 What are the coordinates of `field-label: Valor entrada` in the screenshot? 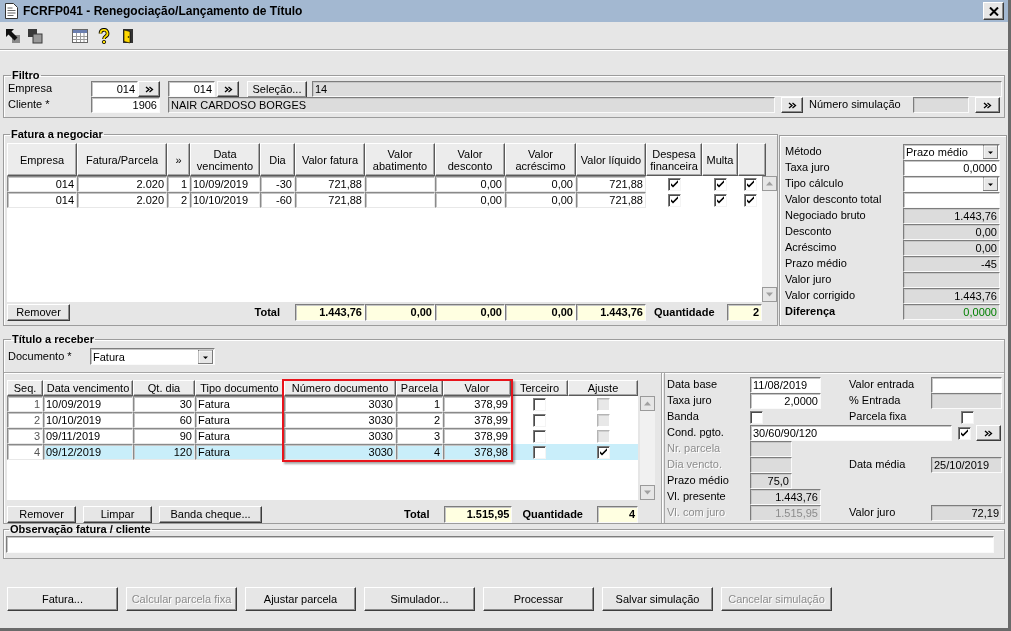 It's located at (882, 385).